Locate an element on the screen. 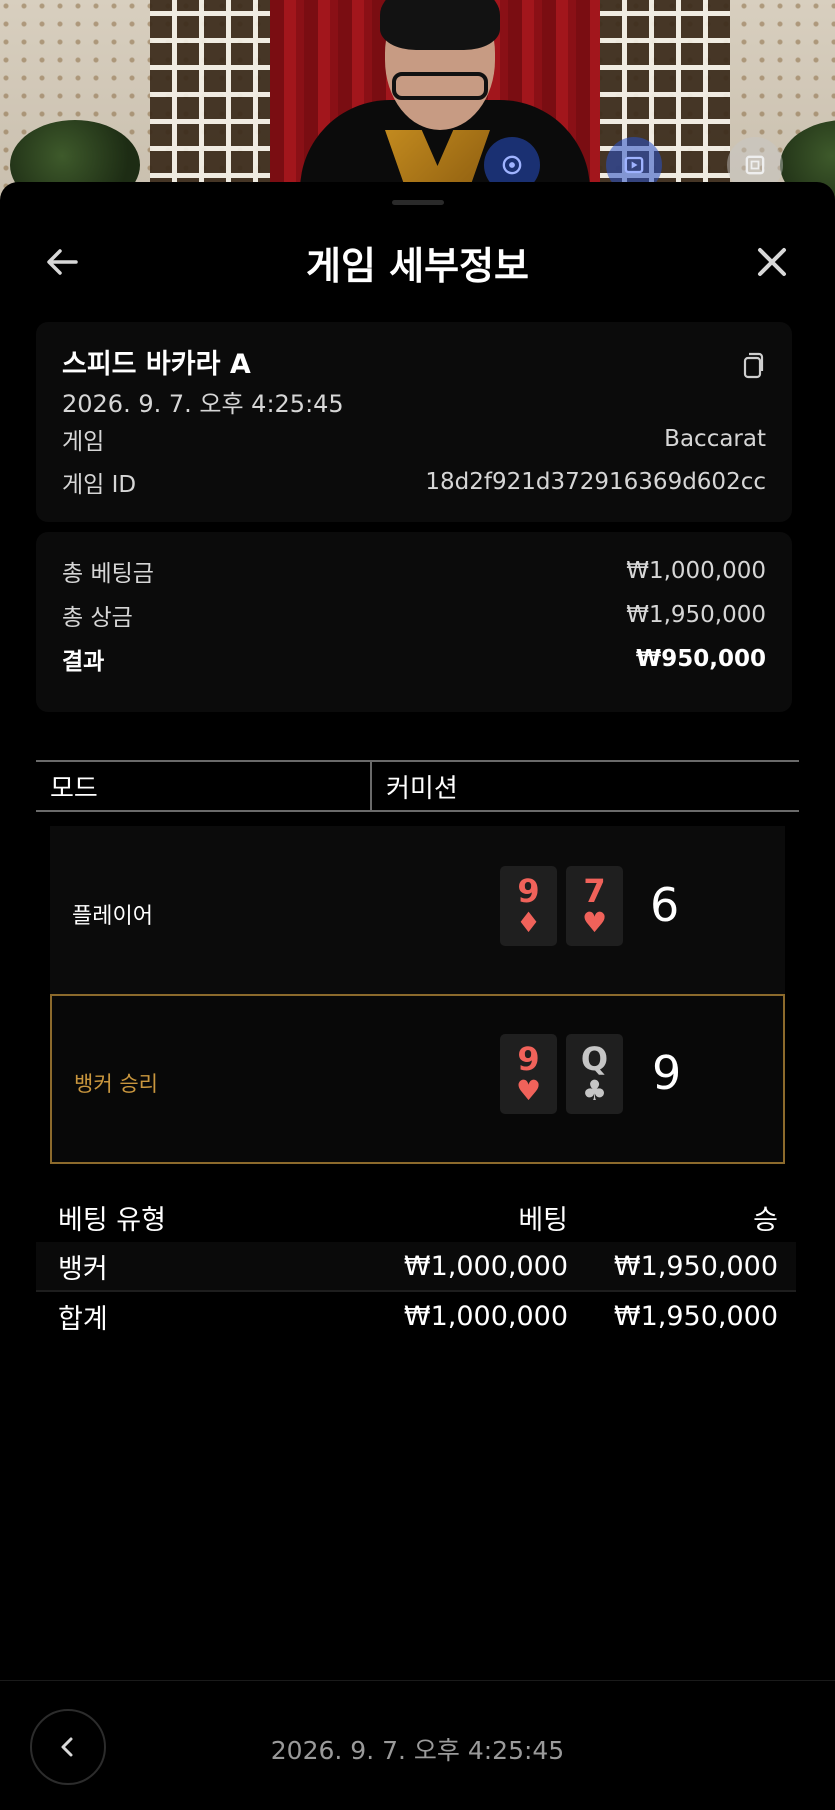 The image size is (835, 1810). live-video-background is located at coordinates (417, 100).